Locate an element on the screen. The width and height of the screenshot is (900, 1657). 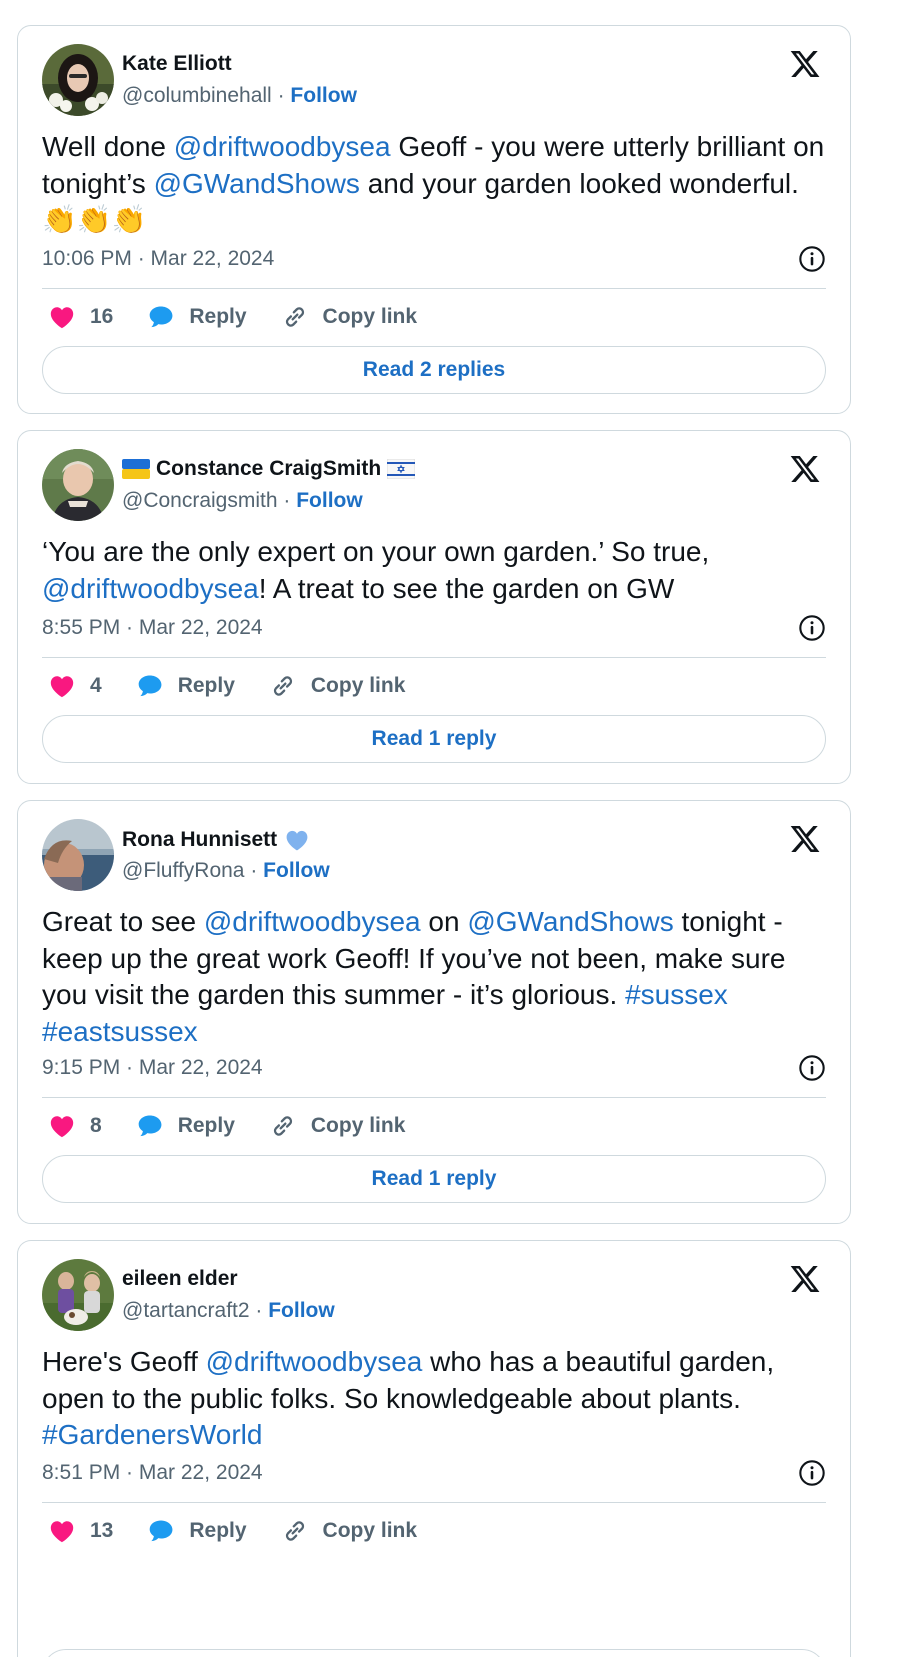
read-replies-button is located at coordinates (434, 1653).